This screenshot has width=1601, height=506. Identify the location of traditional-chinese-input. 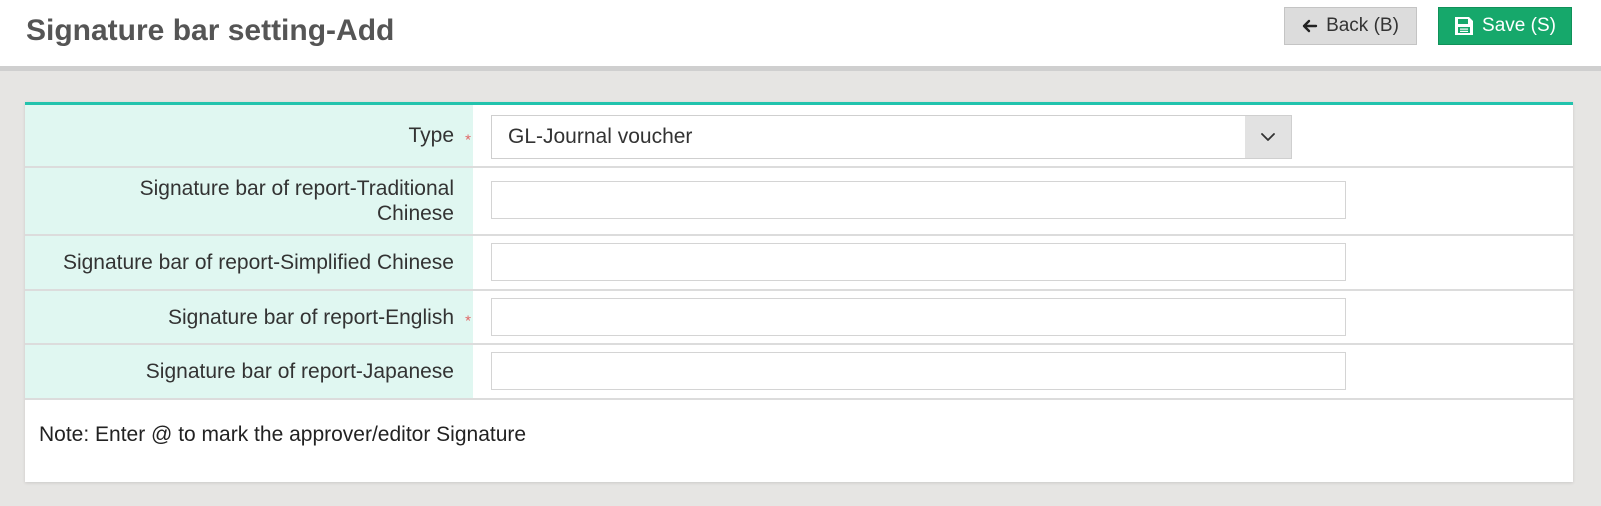
(918, 200).